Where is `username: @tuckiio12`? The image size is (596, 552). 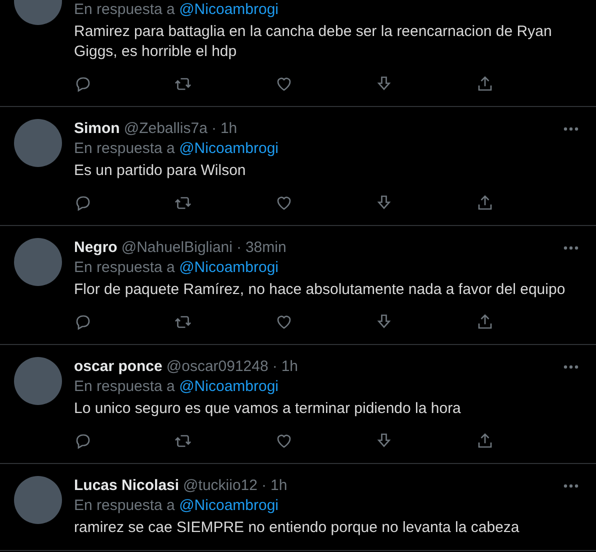 username: @tuckiio12 is located at coordinates (220, 486).